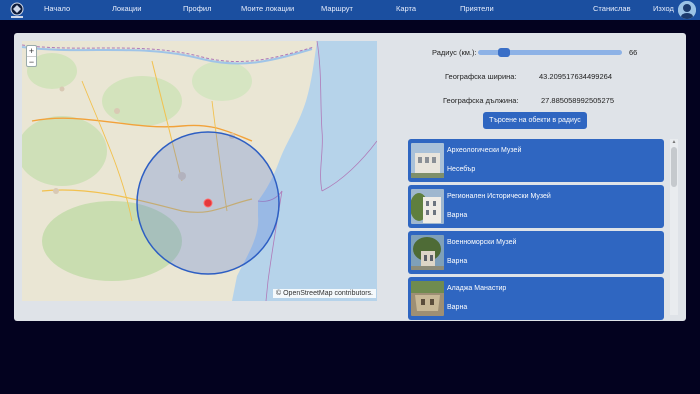 The image size is (700, 394). What do you see at coordinates (406, 8) in the screenshot?
I see `nav-map: Карта` at bounding box center [406, 8].